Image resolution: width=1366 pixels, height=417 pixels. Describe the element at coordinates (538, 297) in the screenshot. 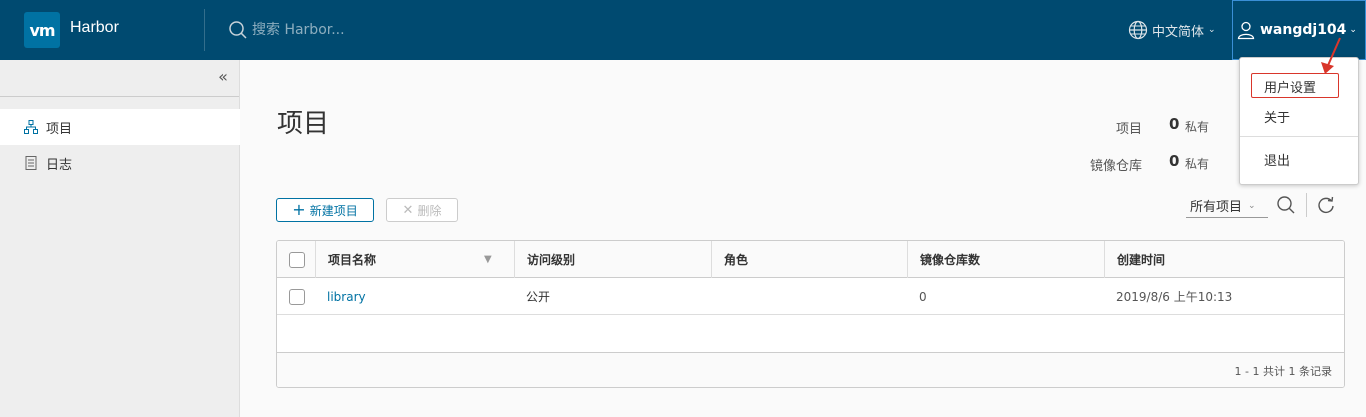

I see `access-level: 公开` at that location.